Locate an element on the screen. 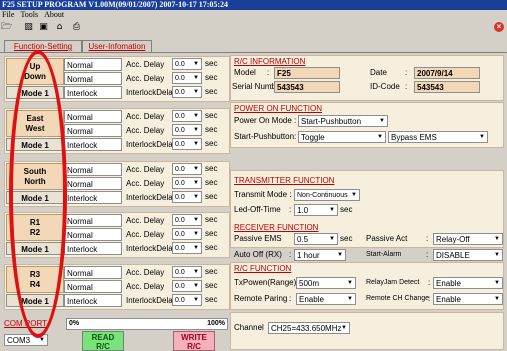  transmitter-header: TRANSMITTER FUNCTION is located at coordinates (284, 180).